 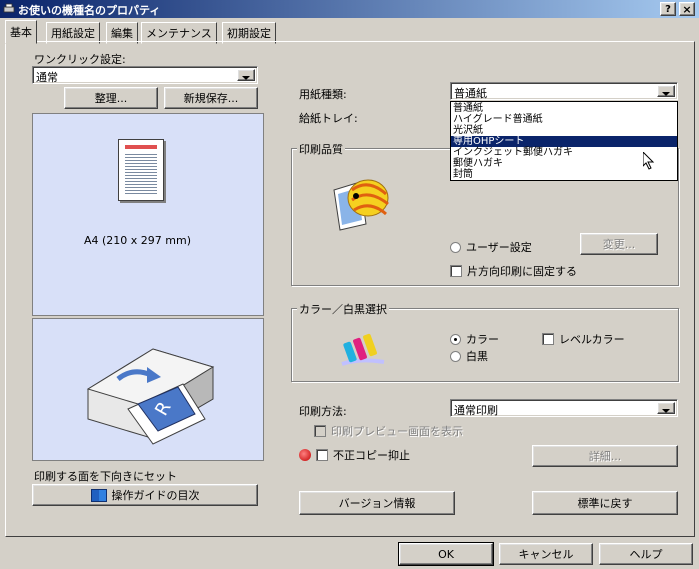 What do you see at coordinates (323, 94) in the screenshot?
I see `paper-type-label: 用紙種類:` at bounding box center [323, 94].